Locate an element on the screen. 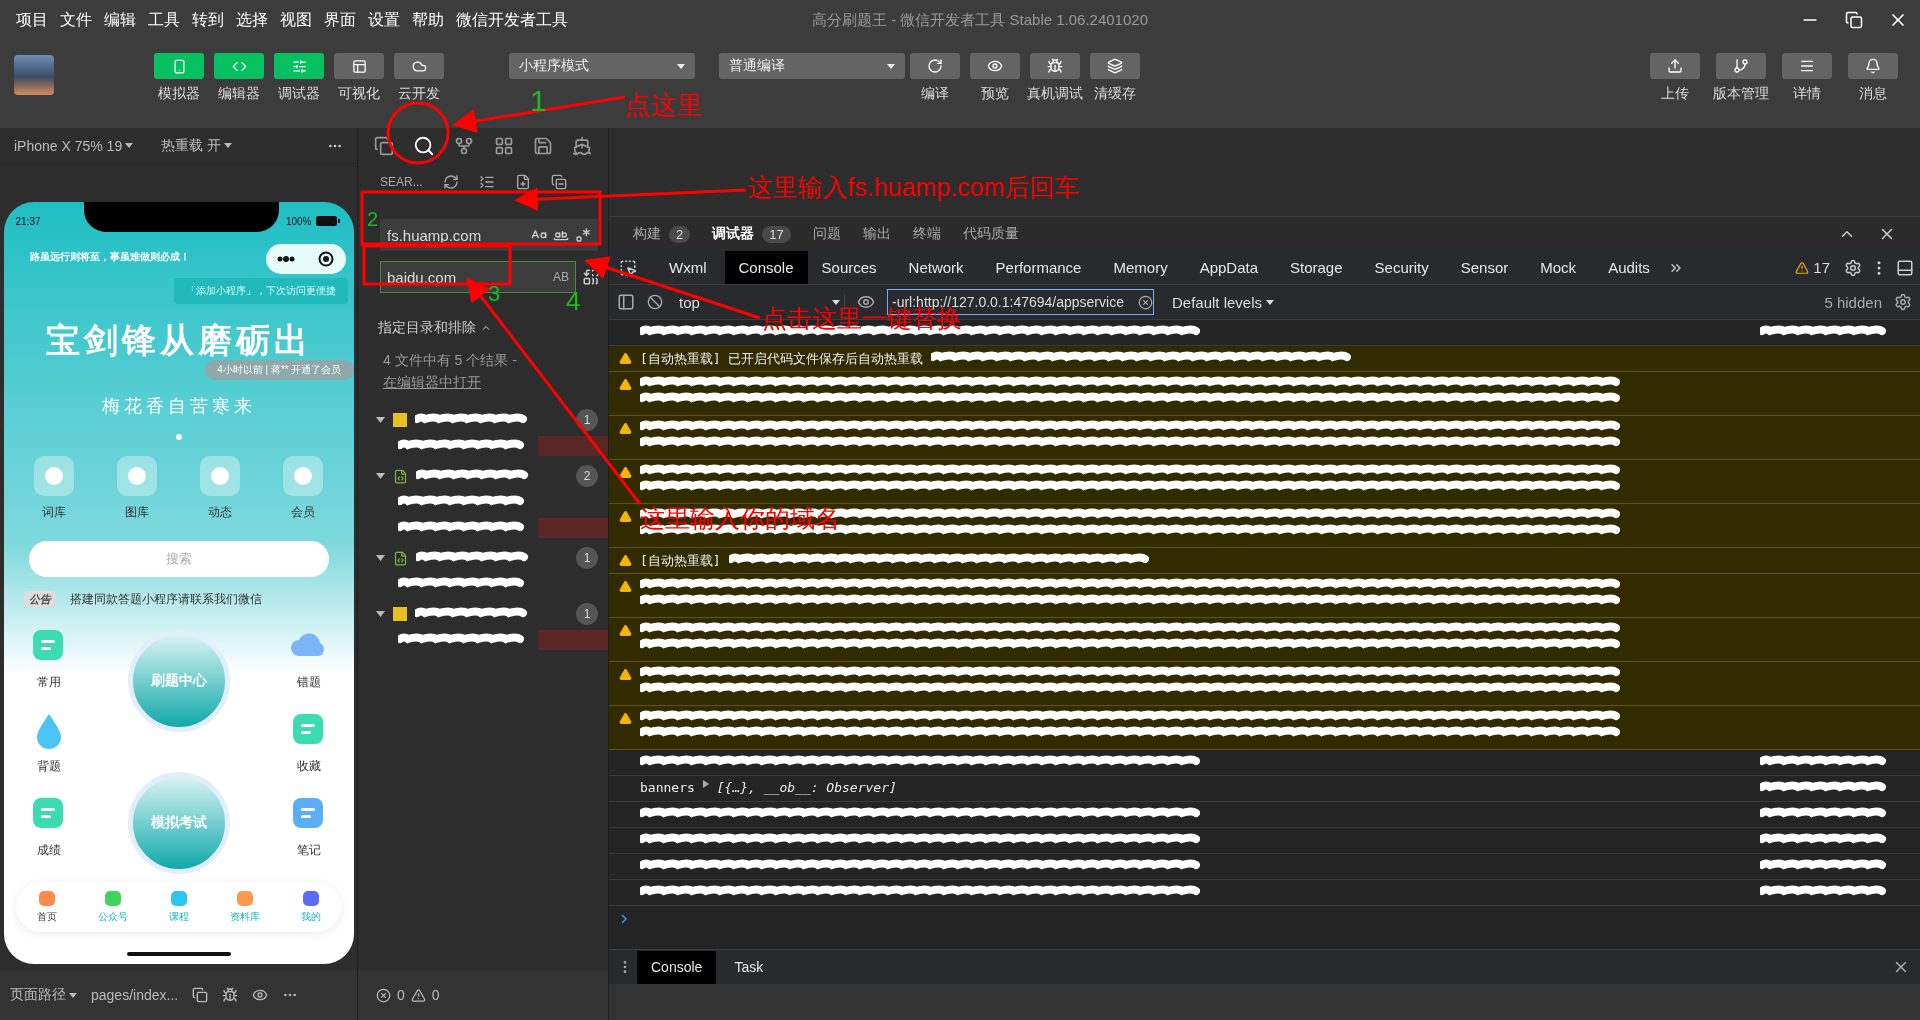 The image size is (1920, 1020). grid-label: 成绩 is located at coordinates (48, 850).